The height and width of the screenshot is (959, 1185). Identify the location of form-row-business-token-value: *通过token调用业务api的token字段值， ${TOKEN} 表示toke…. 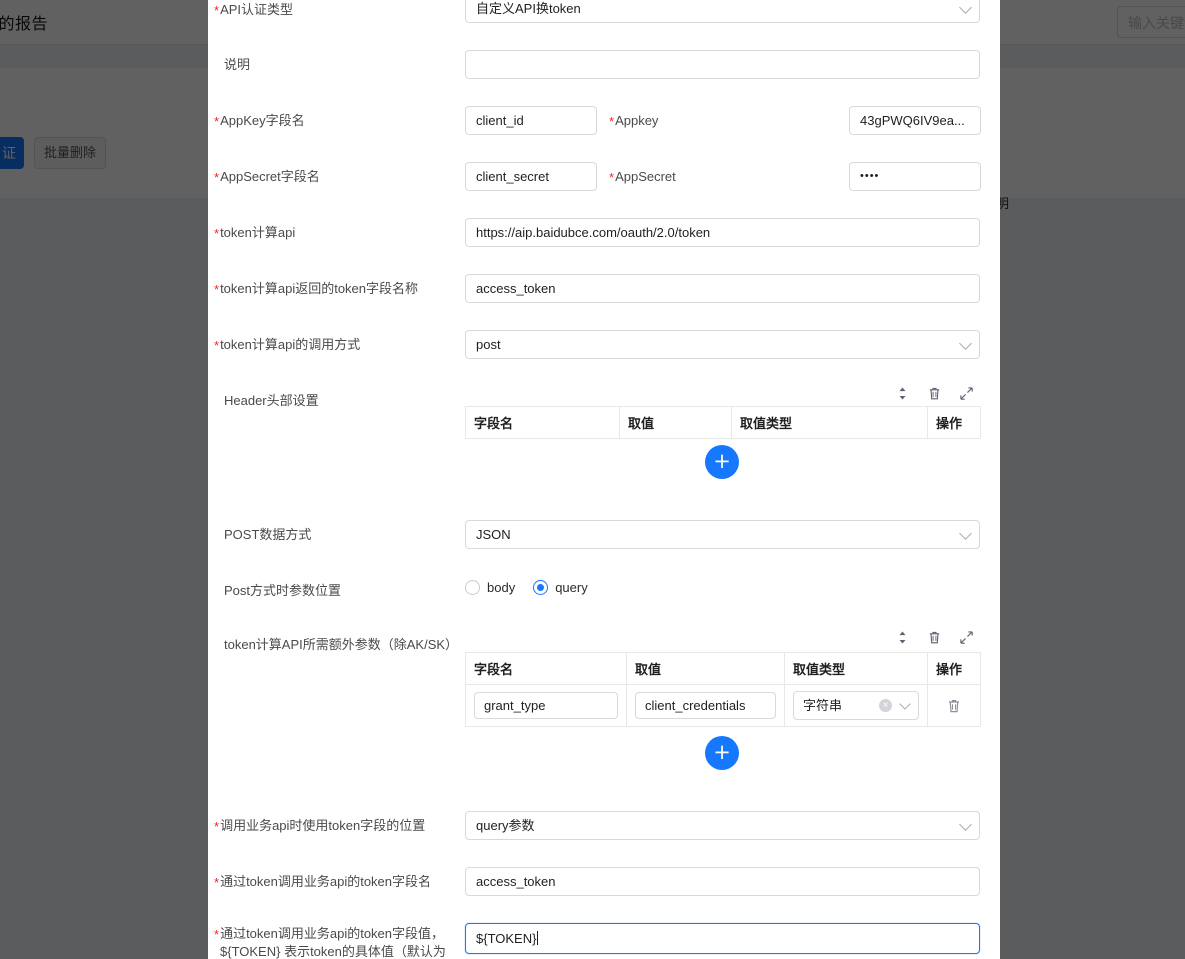
(604, 941).